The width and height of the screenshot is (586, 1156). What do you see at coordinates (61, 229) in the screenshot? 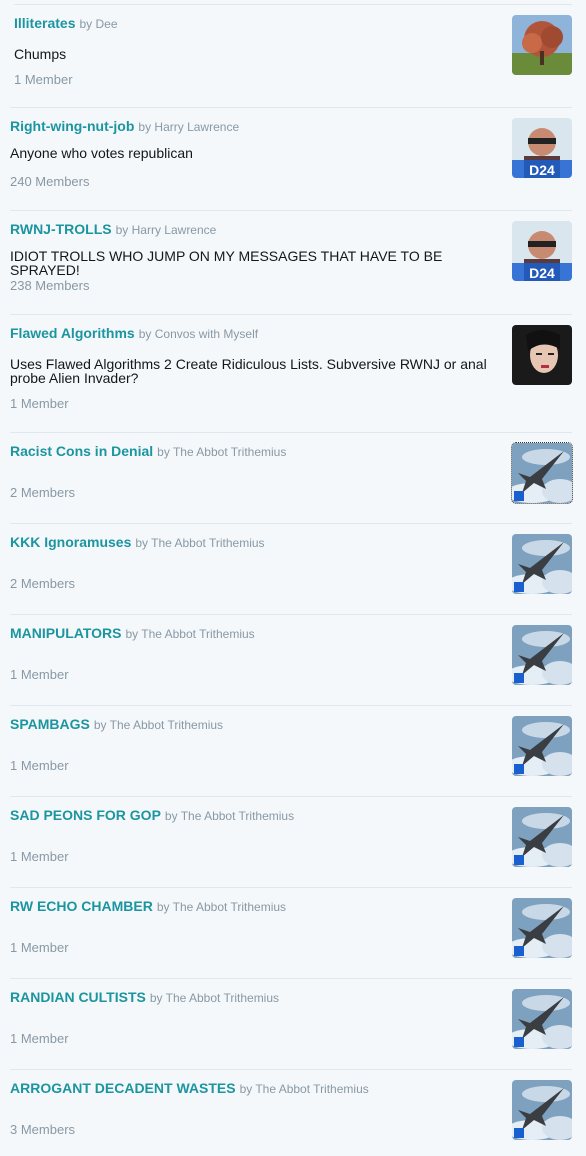
I see `list-title-link: RWNJ-TROLLS` at bounding box center [61, 229].